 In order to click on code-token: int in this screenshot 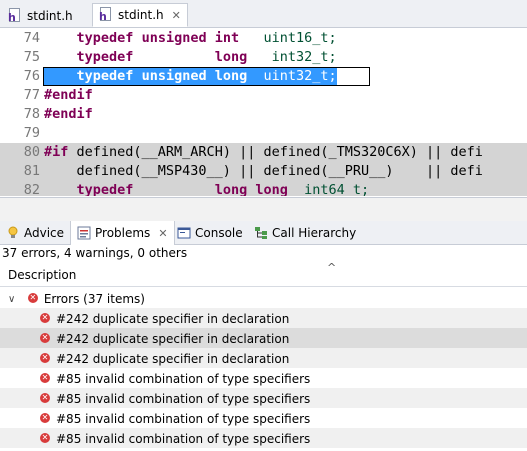, I will do `click(227, 38)`.